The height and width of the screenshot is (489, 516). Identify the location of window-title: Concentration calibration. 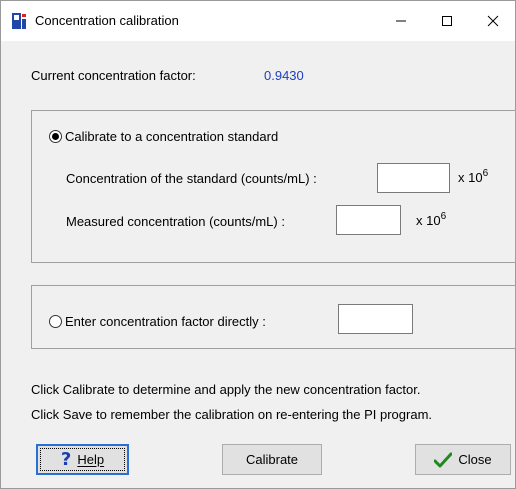
(107, 20).